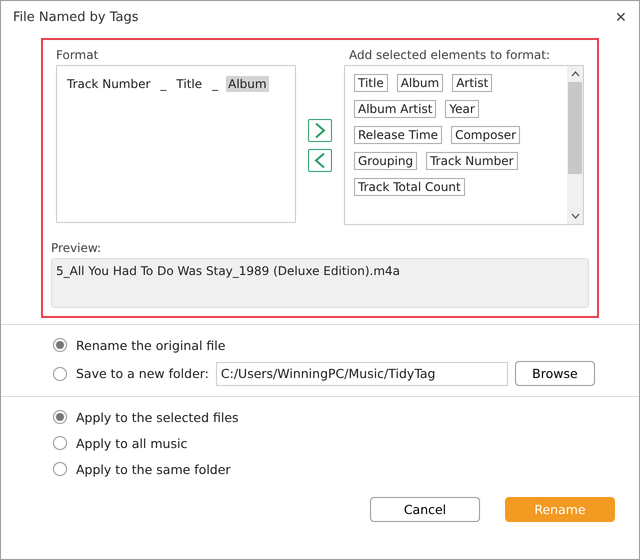 The width and height of the screenshot is (640, 560). Describe the element at coordinates (575, 74) in the screenshot. I see `scroll-up-icon` at that location.